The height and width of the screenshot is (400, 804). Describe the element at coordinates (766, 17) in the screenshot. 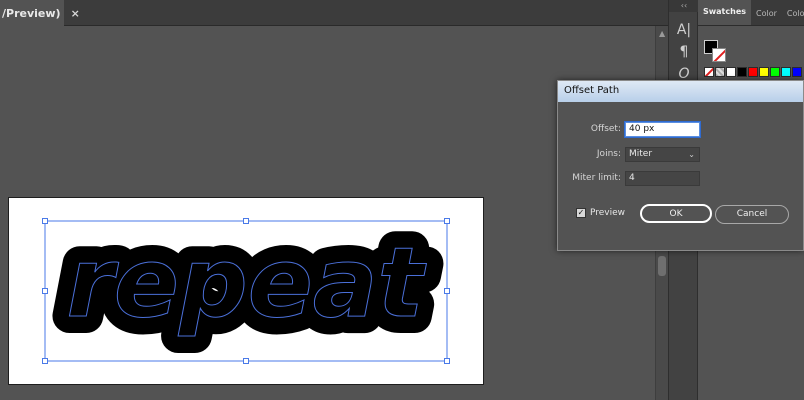

I see `tab-color: Color` at that location.